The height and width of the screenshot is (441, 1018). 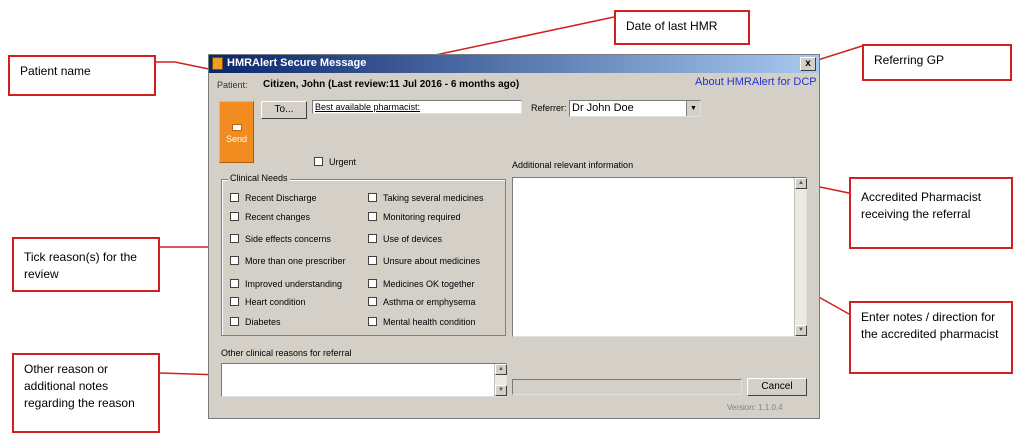 I want to click on app-icon, so click(x=217, y=63).